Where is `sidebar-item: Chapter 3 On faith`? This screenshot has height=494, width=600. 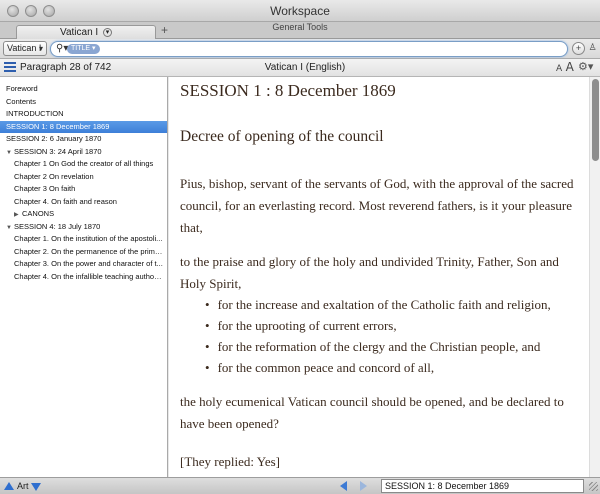
sidebar-item: Chapter 3 On faith is located at coordinates (83, 189).